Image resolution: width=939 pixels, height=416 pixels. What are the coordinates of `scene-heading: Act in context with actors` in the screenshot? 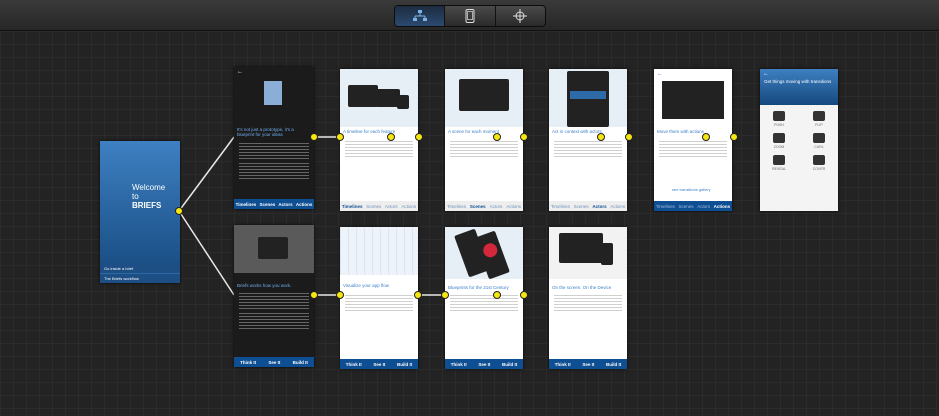 It's located at (577, 131).